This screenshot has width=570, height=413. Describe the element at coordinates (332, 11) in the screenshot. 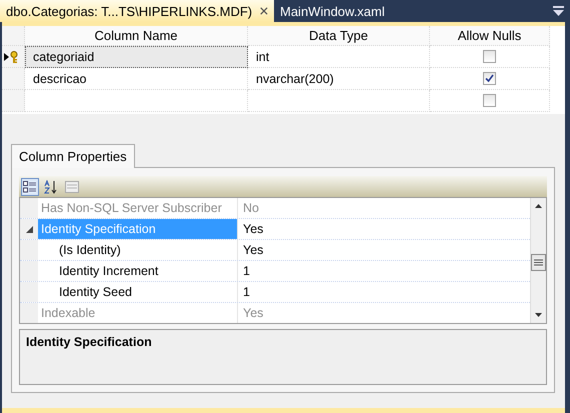

I see `document-tab: MainWindow.xaml` at that location.